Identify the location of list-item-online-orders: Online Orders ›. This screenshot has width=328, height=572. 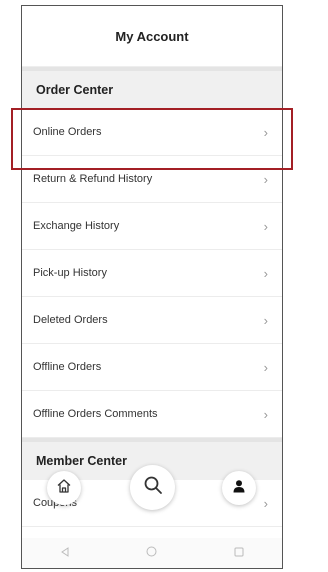
(152, 132).